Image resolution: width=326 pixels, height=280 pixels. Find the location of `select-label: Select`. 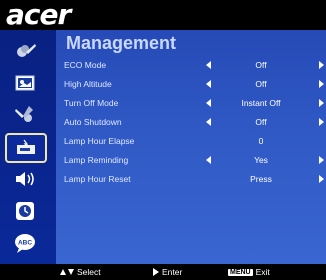

select-label: Select is located at coordinates (89, 272).